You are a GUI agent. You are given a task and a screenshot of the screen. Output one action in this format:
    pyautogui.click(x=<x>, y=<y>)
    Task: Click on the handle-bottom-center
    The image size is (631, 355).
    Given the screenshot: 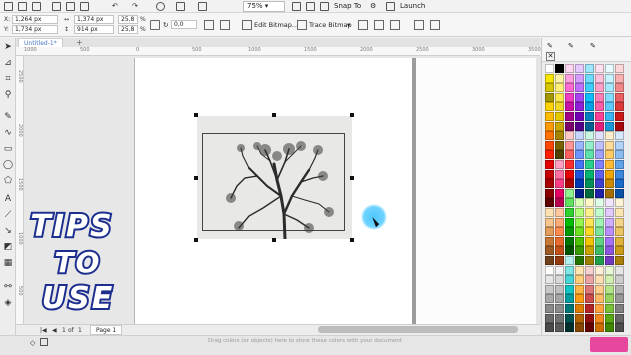 What is the action you would take?
    pyautogui.click(x=274, y=240)
    